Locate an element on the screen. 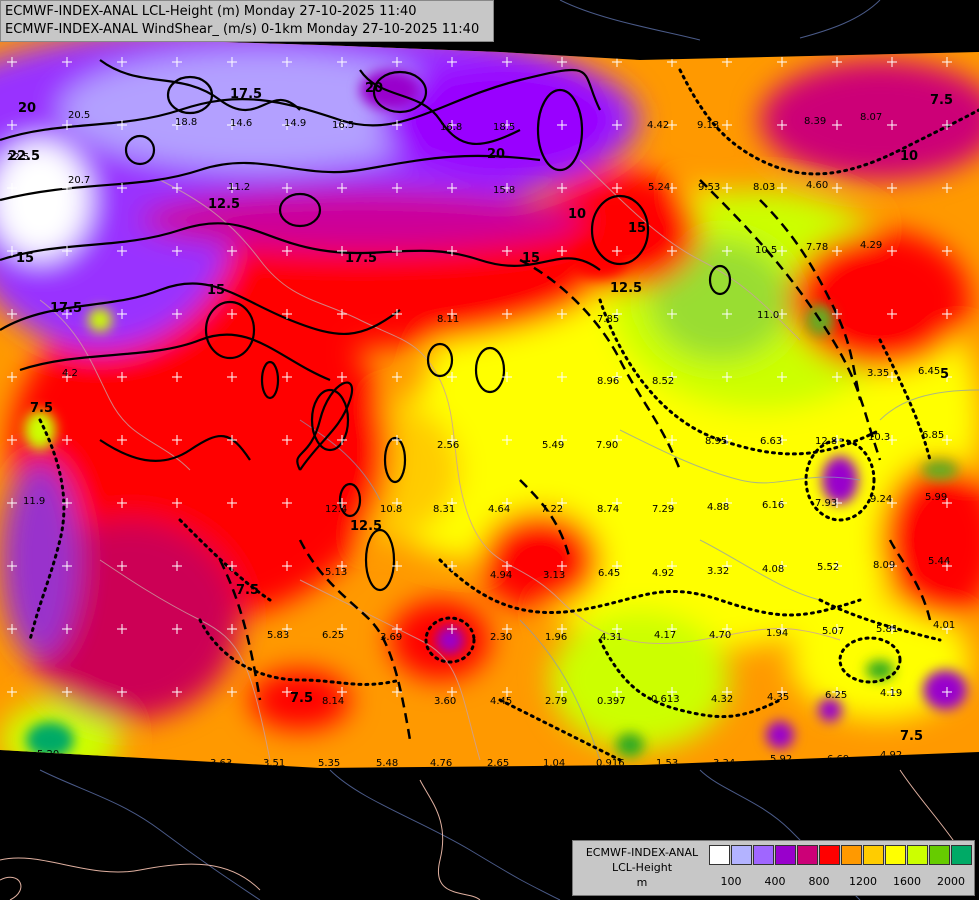 The image size is (979, 900). value-label: 8.03 is located at coordinates (764, 187).